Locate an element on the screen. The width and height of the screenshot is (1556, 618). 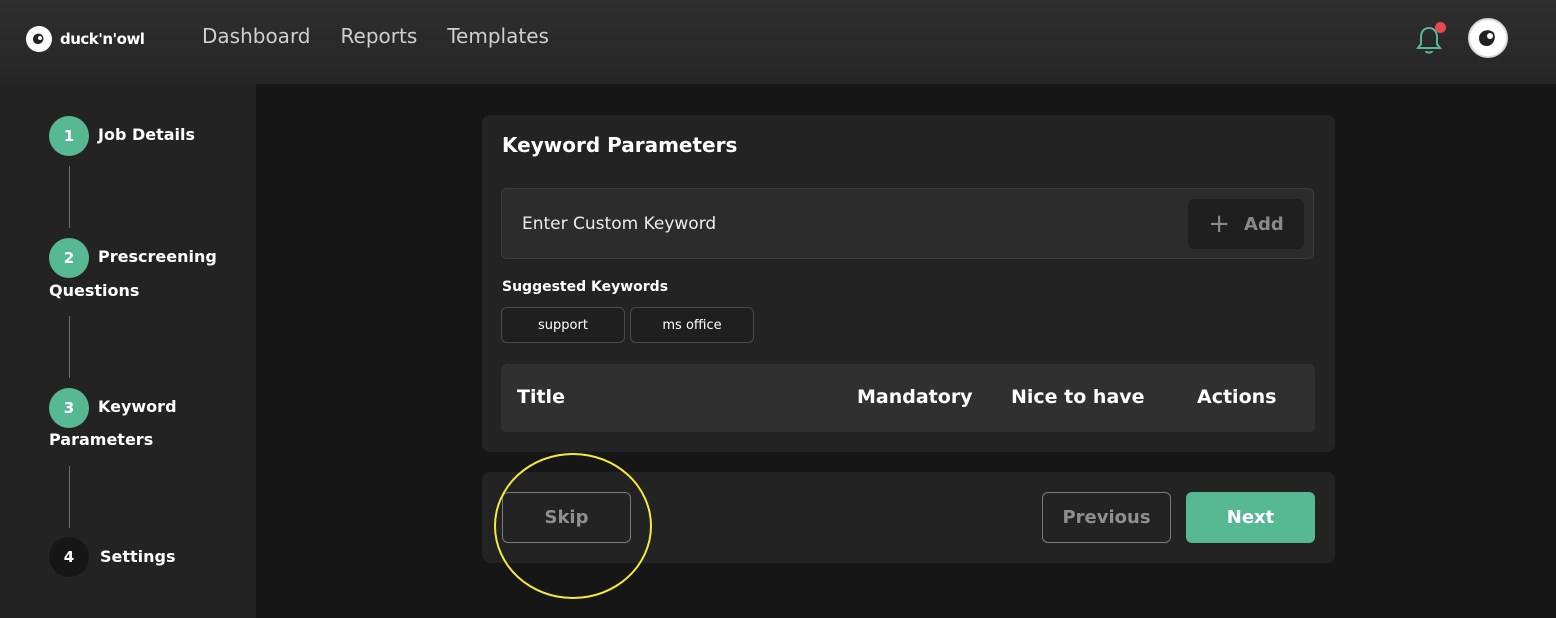
step-2-label: Prescreening is located at coordinates (157, 257).